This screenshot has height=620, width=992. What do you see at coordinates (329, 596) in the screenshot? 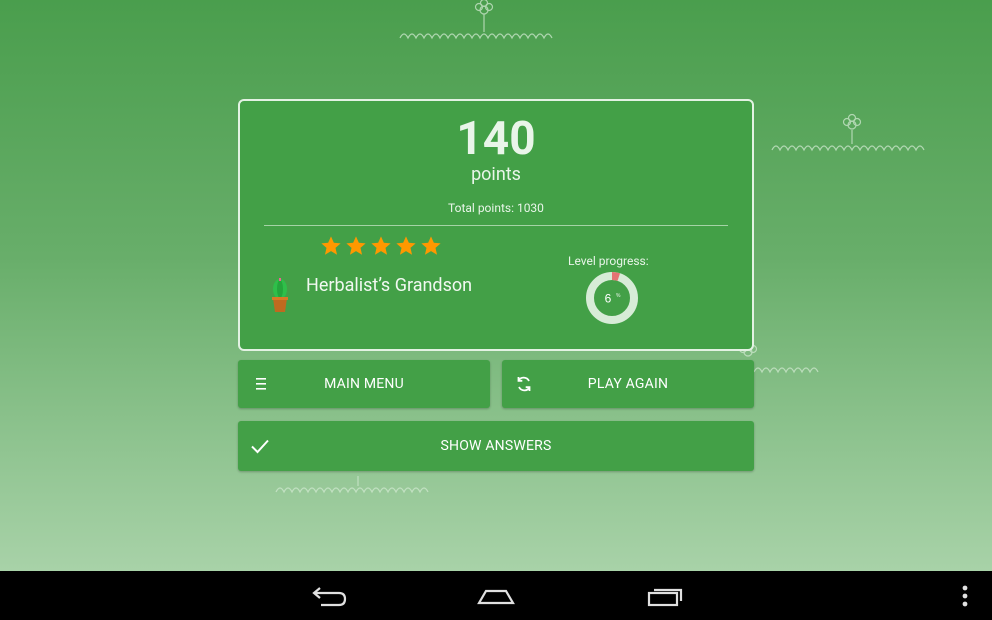
I see `back-icon` at bounding box center [329, 596].